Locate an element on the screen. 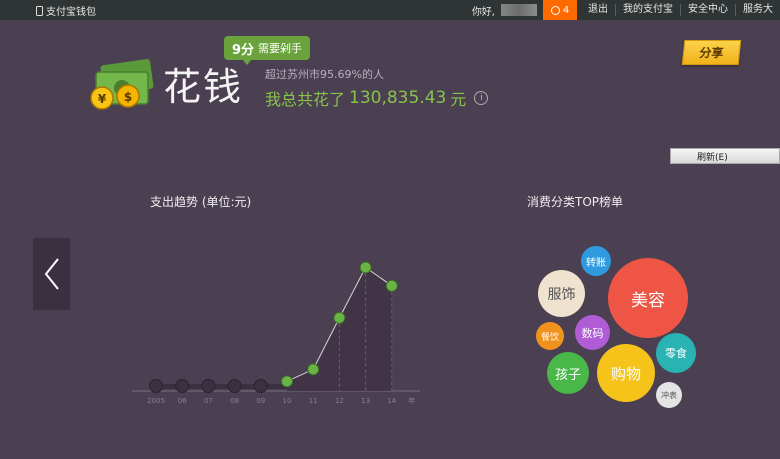 Image resolution: width=780 pixels, height=459 pixels. x-tick-label: 2005 is located at coordinates (156, 401).